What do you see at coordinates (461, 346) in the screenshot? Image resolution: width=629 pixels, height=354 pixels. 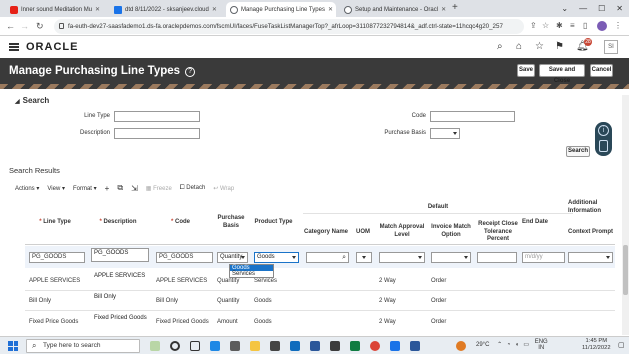 I see `weather-icon` at bounding box center [461, 346].